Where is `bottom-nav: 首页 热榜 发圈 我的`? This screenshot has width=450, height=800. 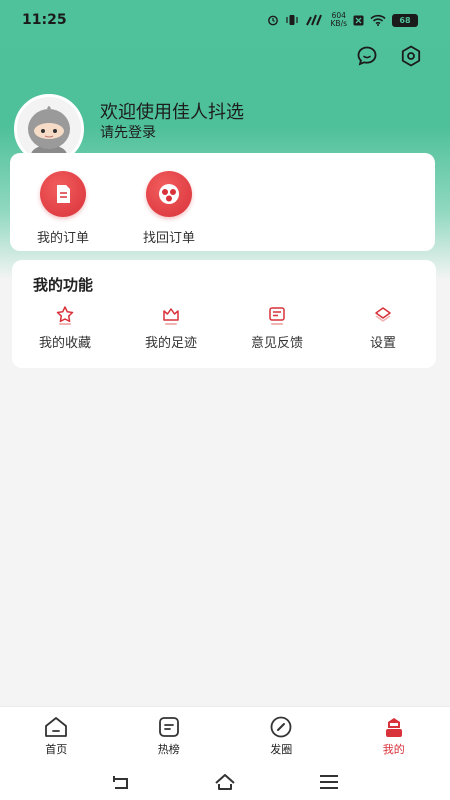 bottom-nav: 首页 热榜 发圈 我的 is located at coordinates (225, 735).